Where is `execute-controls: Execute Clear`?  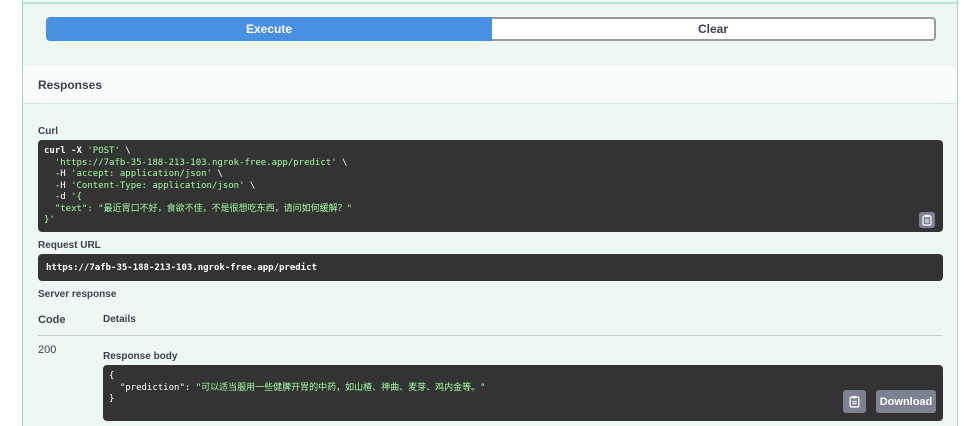
execute-controls: Execute Clear is located at coordinates (491, 29).